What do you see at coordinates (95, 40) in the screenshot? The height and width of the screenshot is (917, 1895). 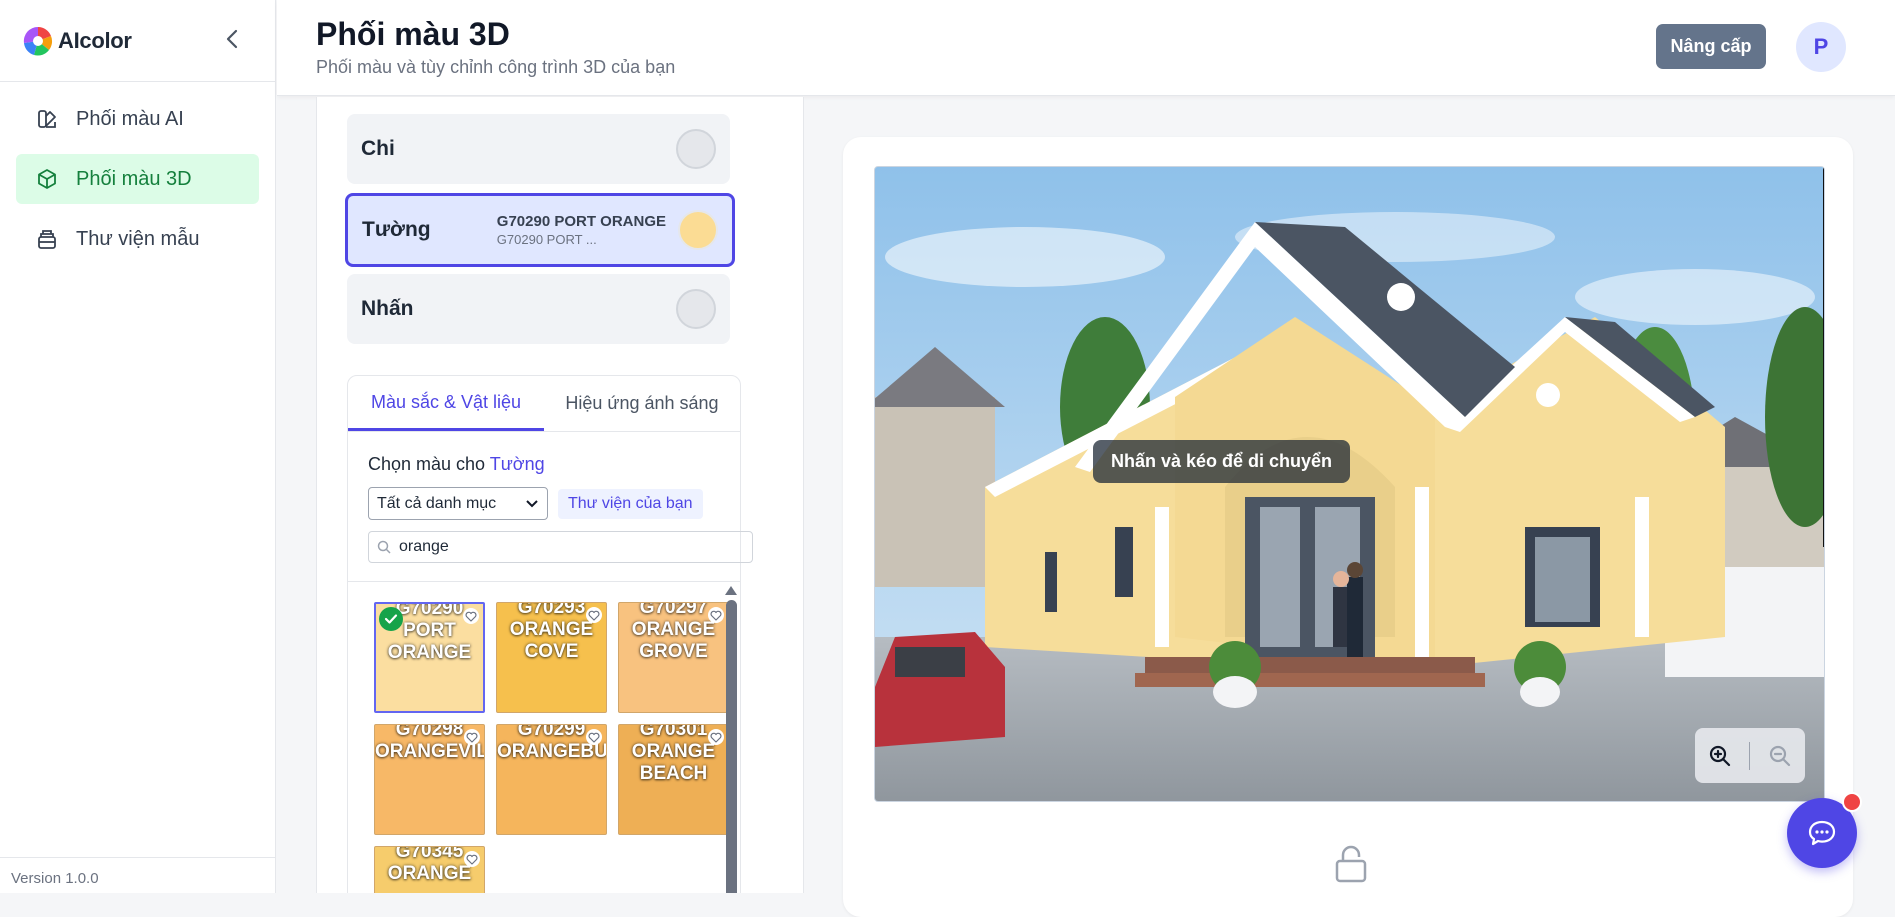 I see `app-name: AIcolor` at bounding box center [95, 40].